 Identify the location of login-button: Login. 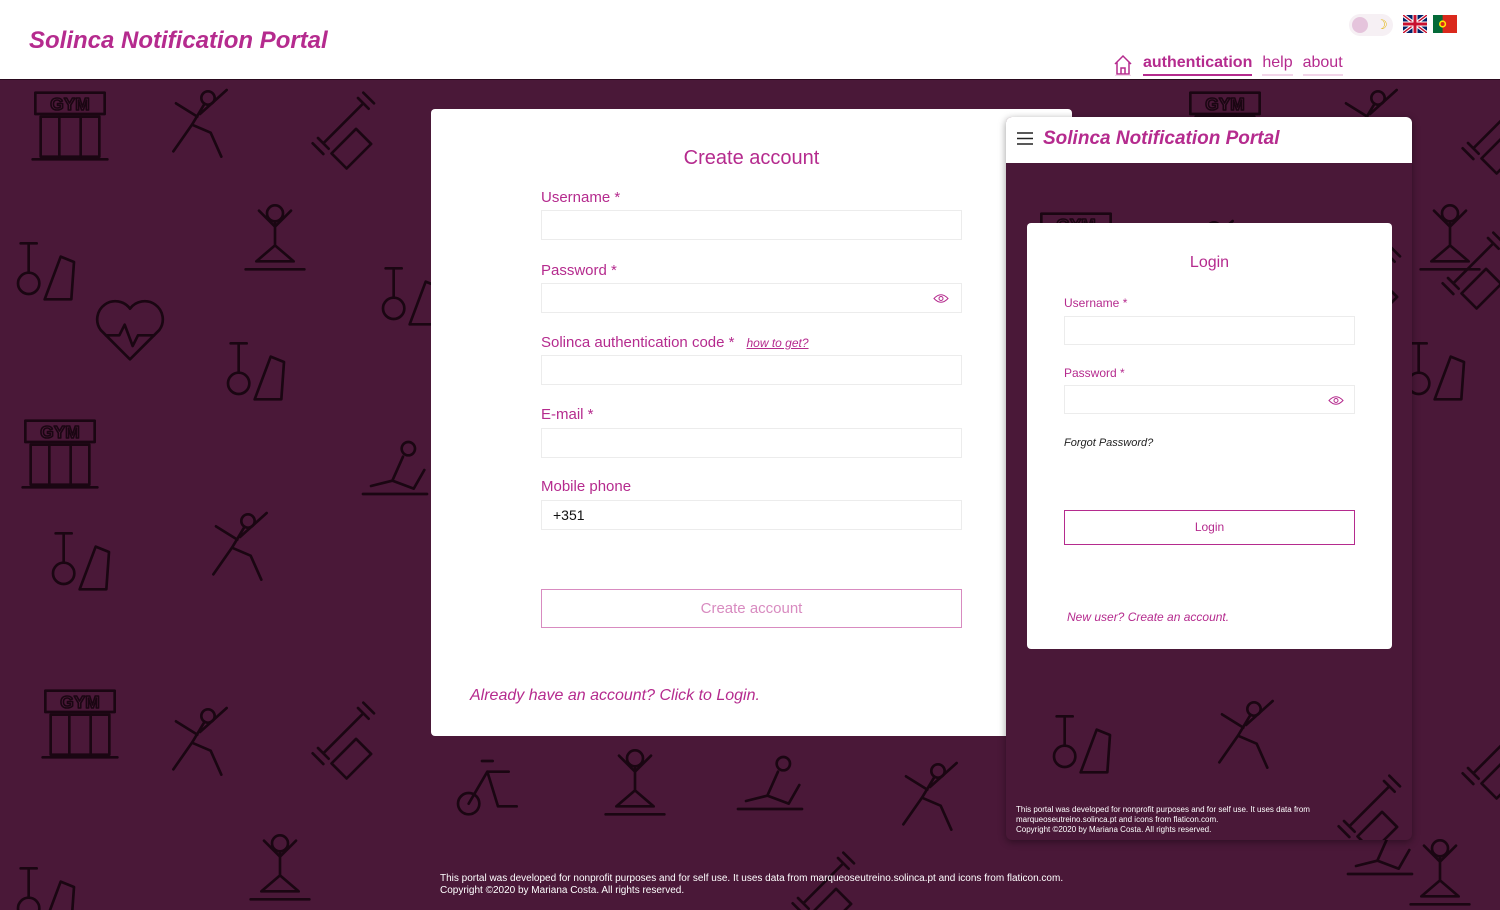
(1209, 527).